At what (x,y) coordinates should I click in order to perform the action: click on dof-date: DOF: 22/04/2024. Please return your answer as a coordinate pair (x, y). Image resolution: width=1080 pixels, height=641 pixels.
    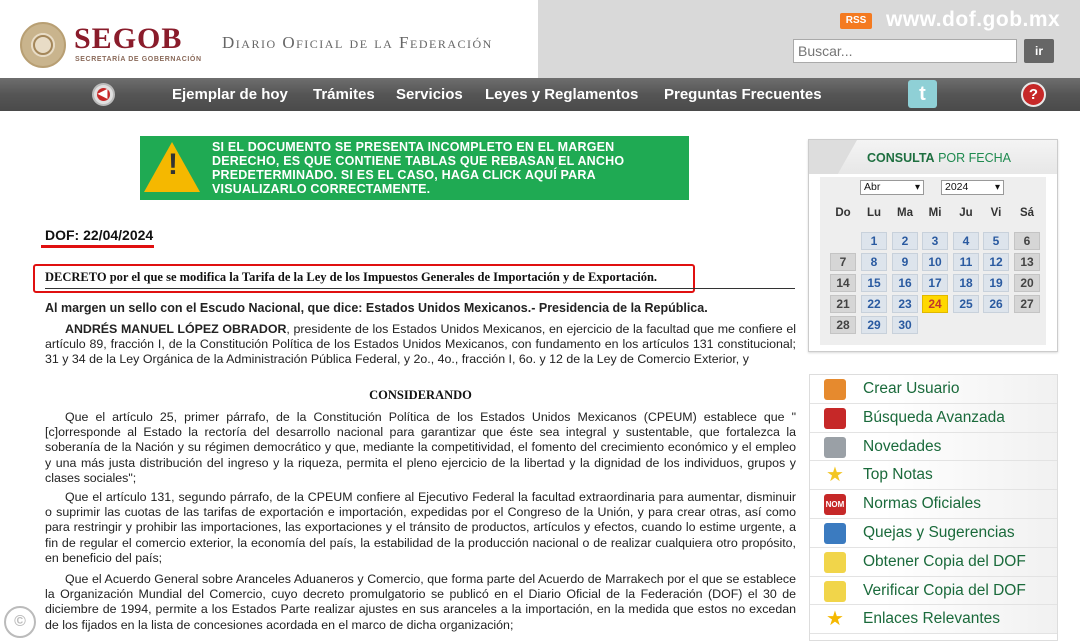
    Looking at the image, I should click on (99, 235).